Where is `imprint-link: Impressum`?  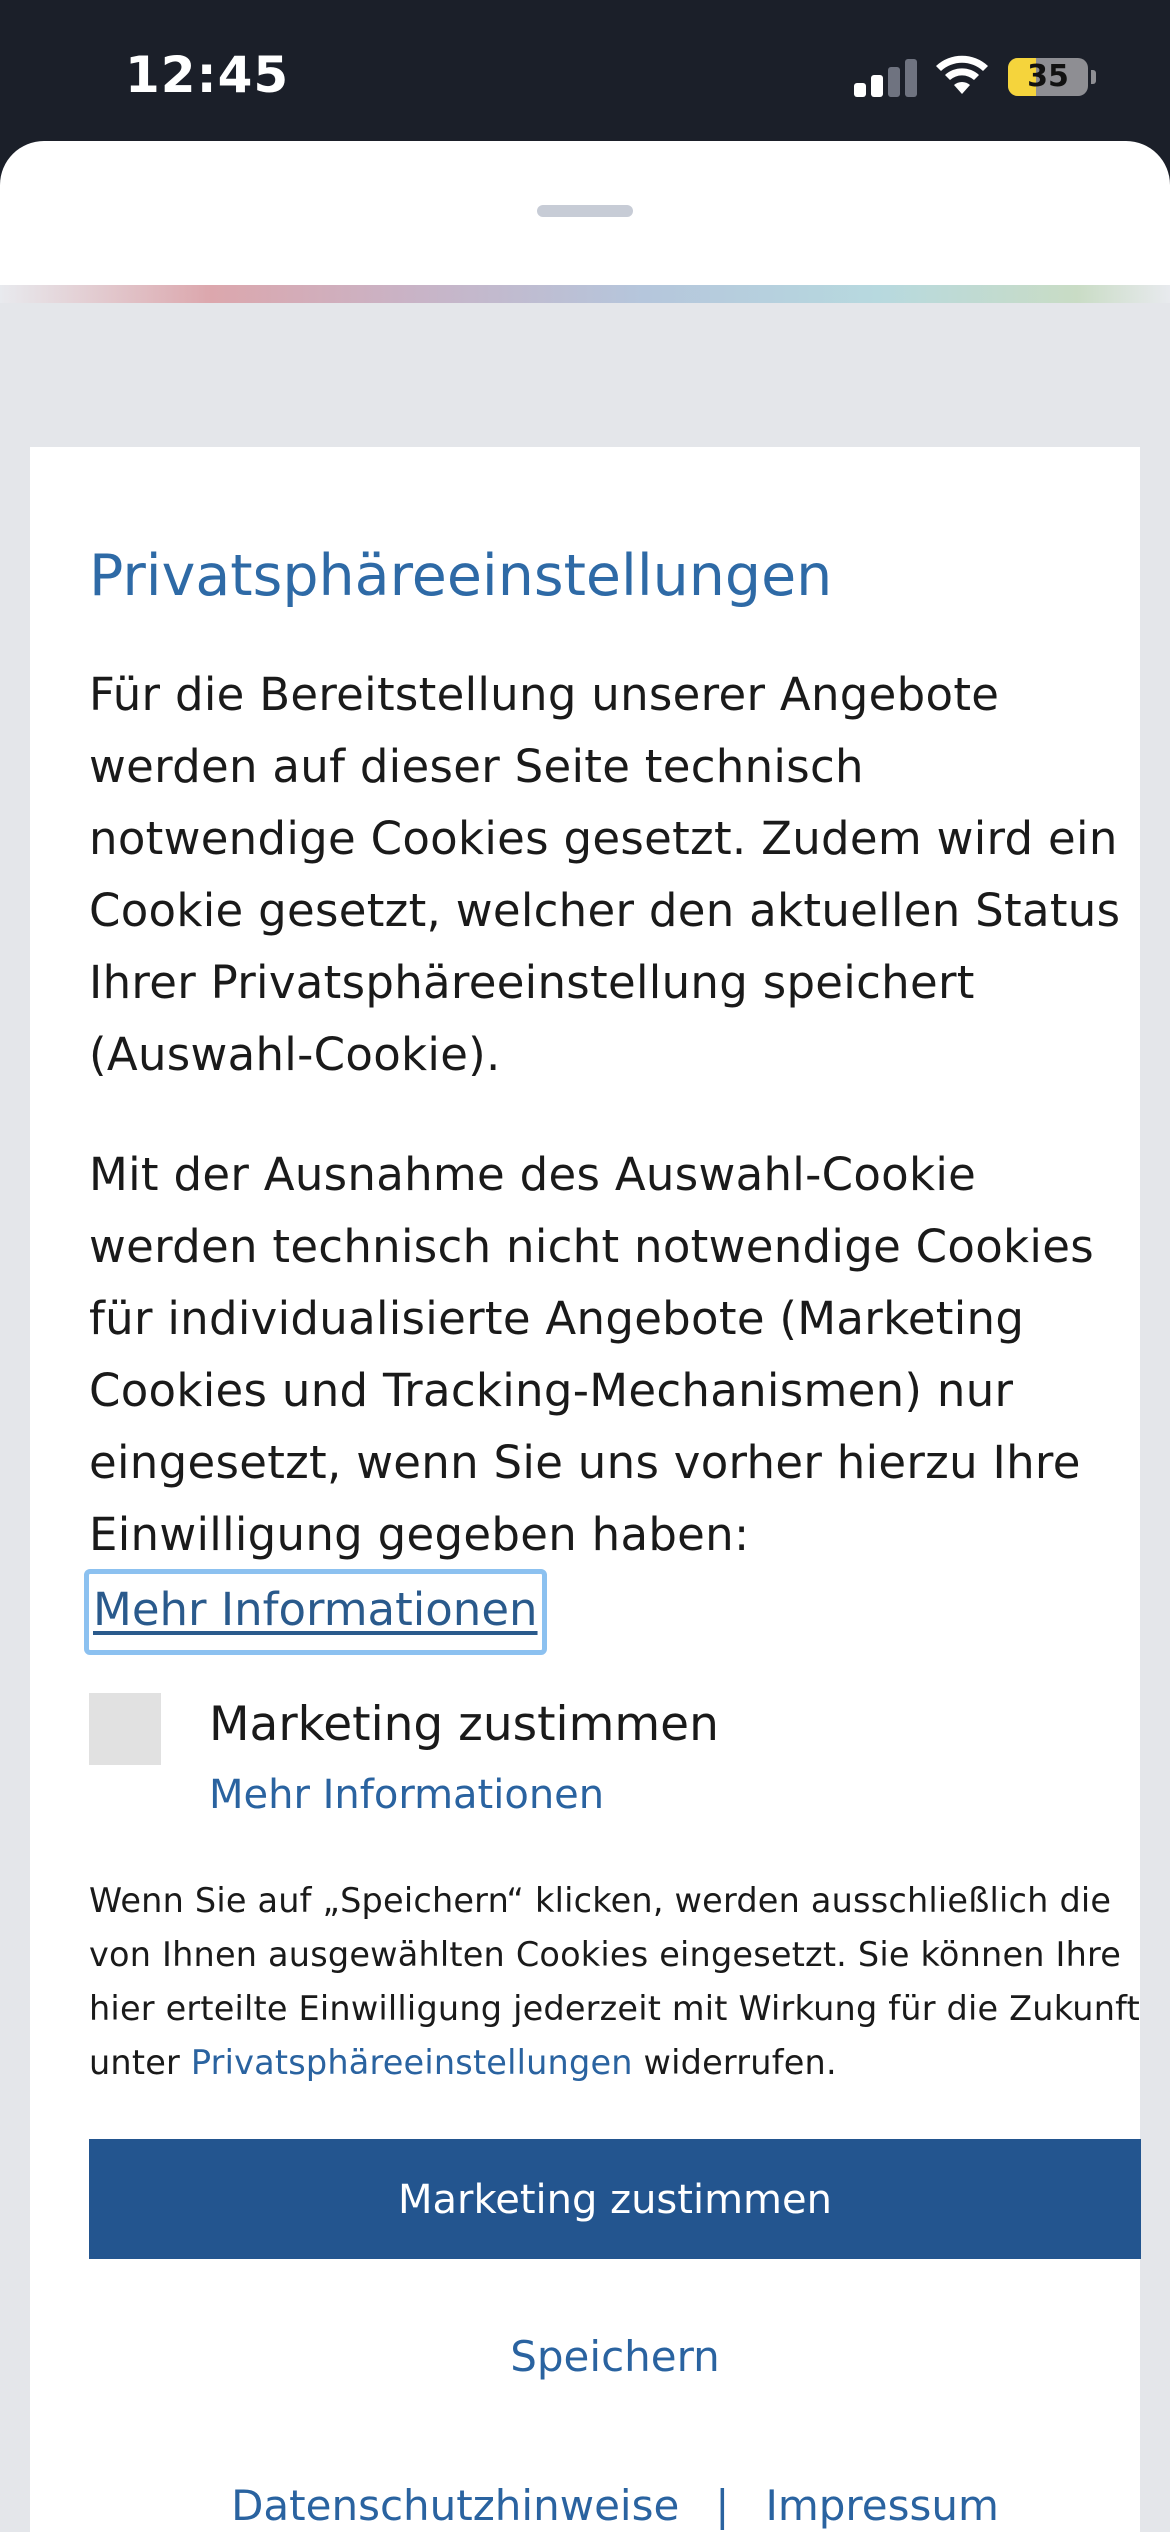
imprint-link: Impressum is located at coordinates (881, 2505).